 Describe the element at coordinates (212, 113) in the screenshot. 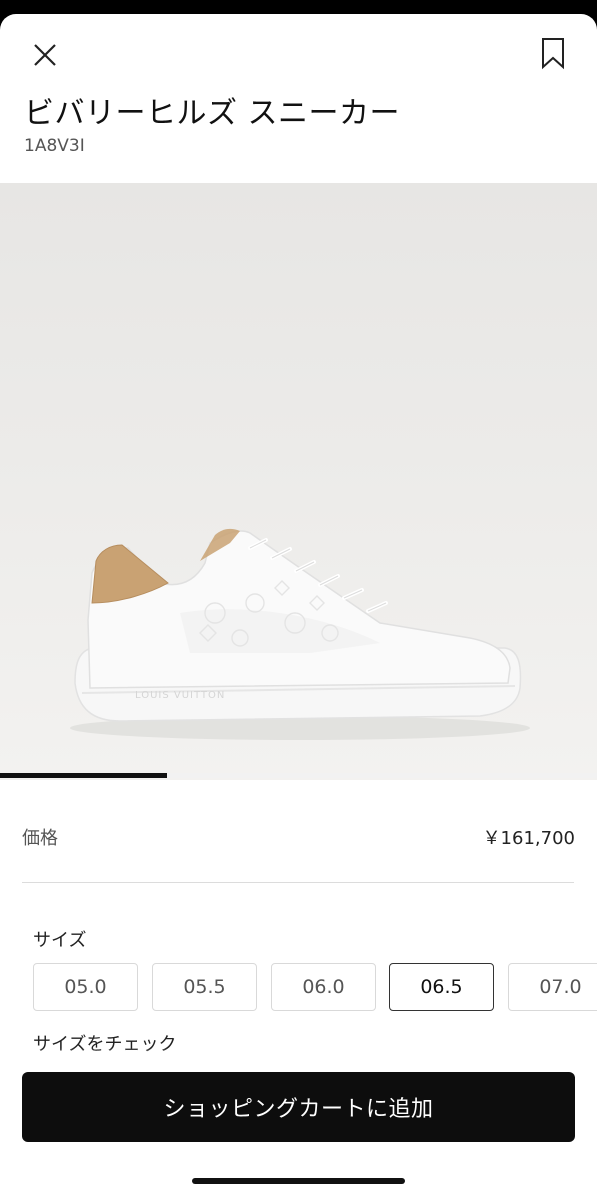

I see `product-title: ビバリーヒルズ スニーカー` at that location.